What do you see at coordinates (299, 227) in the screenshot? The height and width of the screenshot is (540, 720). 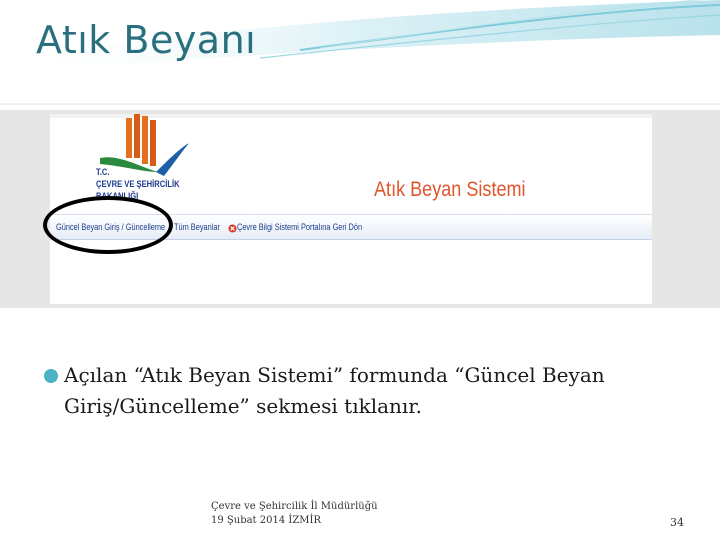 I see `nav-item-portal-return: Çevre Bilgi Sistemi Portalına Geri Dön` at bounding box center [299, 227].